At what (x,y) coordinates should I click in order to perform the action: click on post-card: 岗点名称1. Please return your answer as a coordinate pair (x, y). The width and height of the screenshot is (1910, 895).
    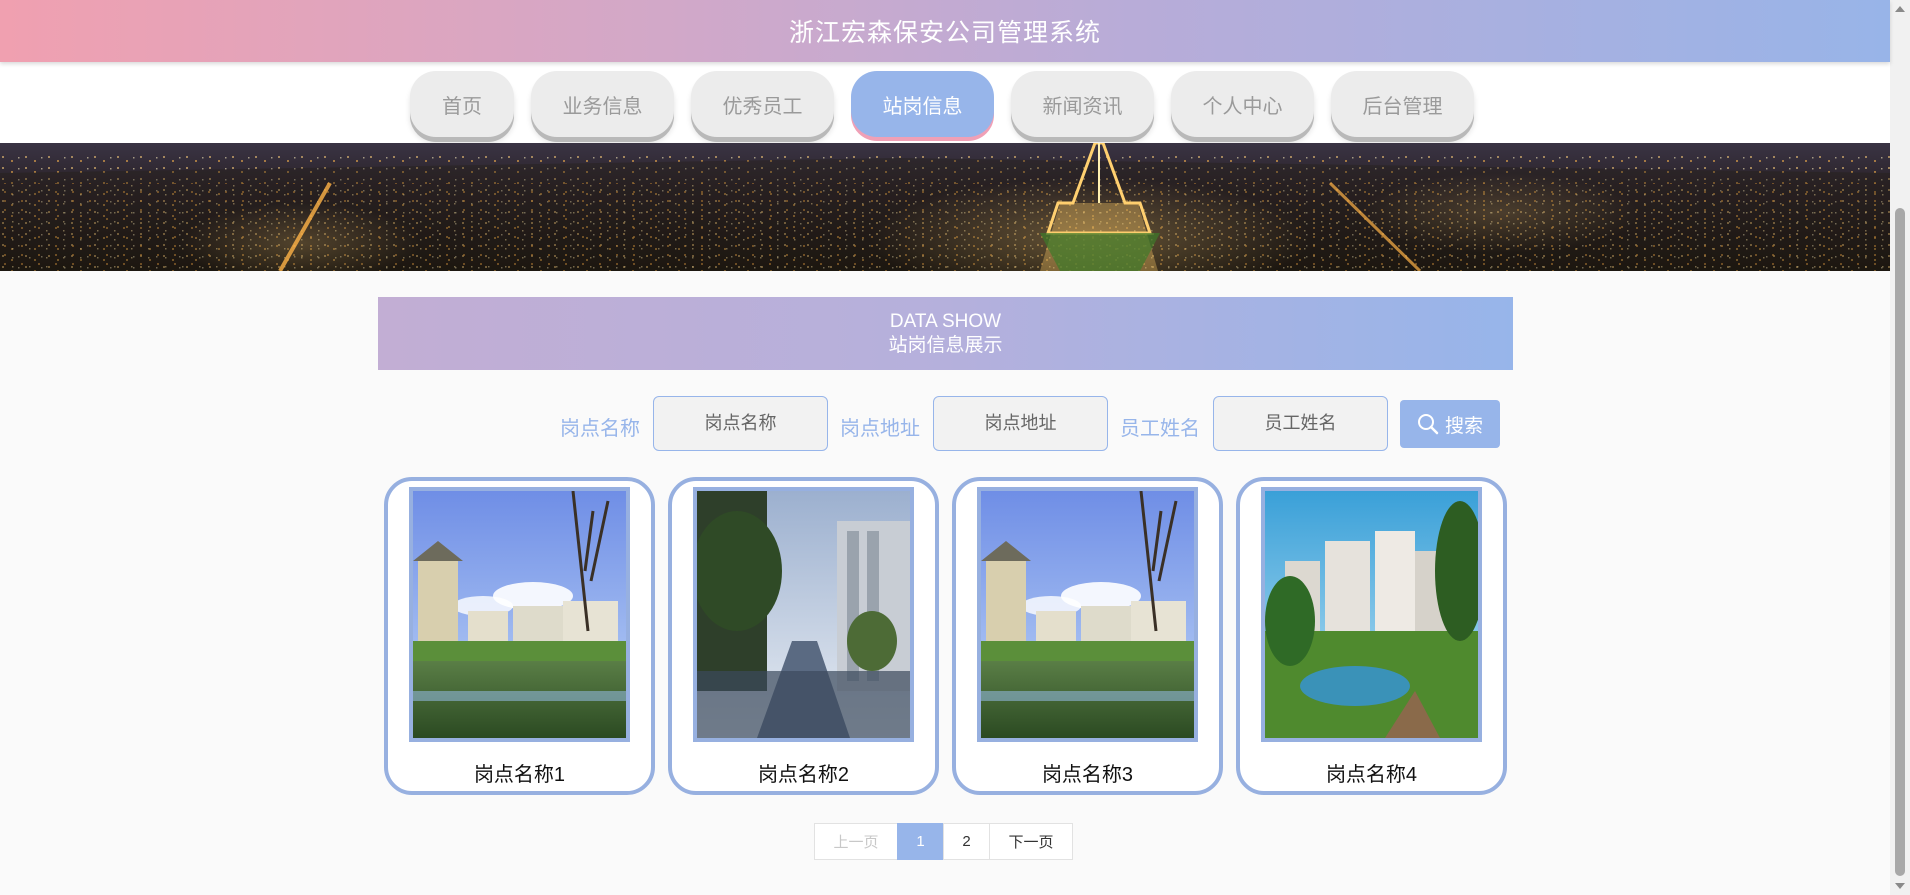
    Looking at the image, I should click on (519, 636).